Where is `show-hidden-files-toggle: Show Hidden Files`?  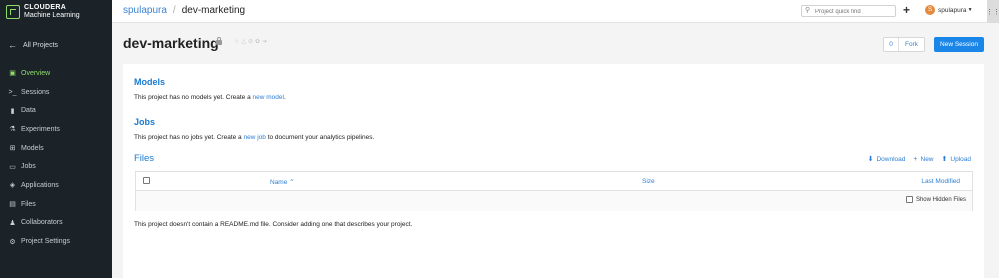
show-hidden-files-toggle: Show Hidden Files is located at coordinates (935, 199).